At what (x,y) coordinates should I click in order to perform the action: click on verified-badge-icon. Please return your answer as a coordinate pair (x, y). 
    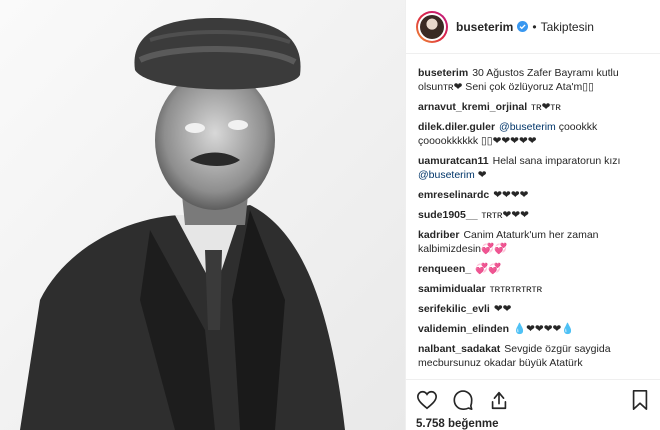
    Looking at the image, I should click on (523, 26).